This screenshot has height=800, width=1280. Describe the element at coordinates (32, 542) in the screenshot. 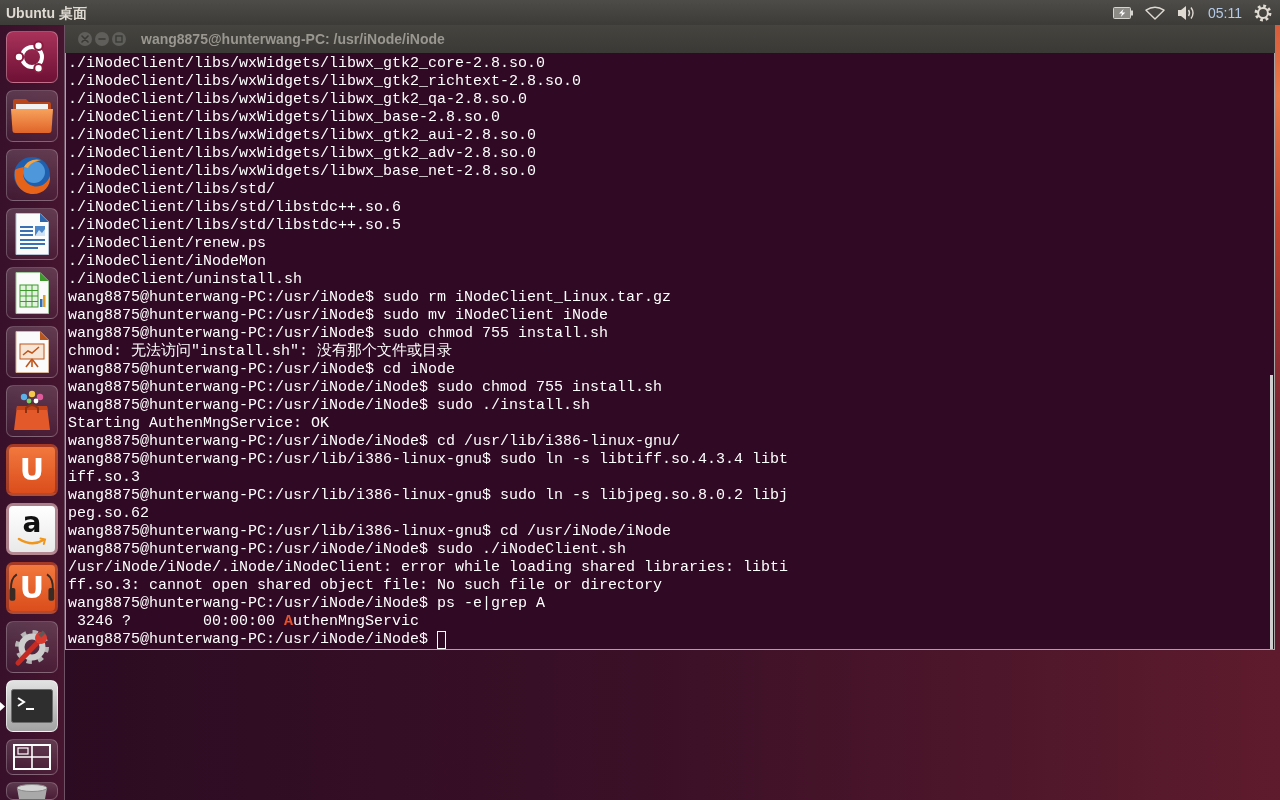

I see `smile-icon` at that location.